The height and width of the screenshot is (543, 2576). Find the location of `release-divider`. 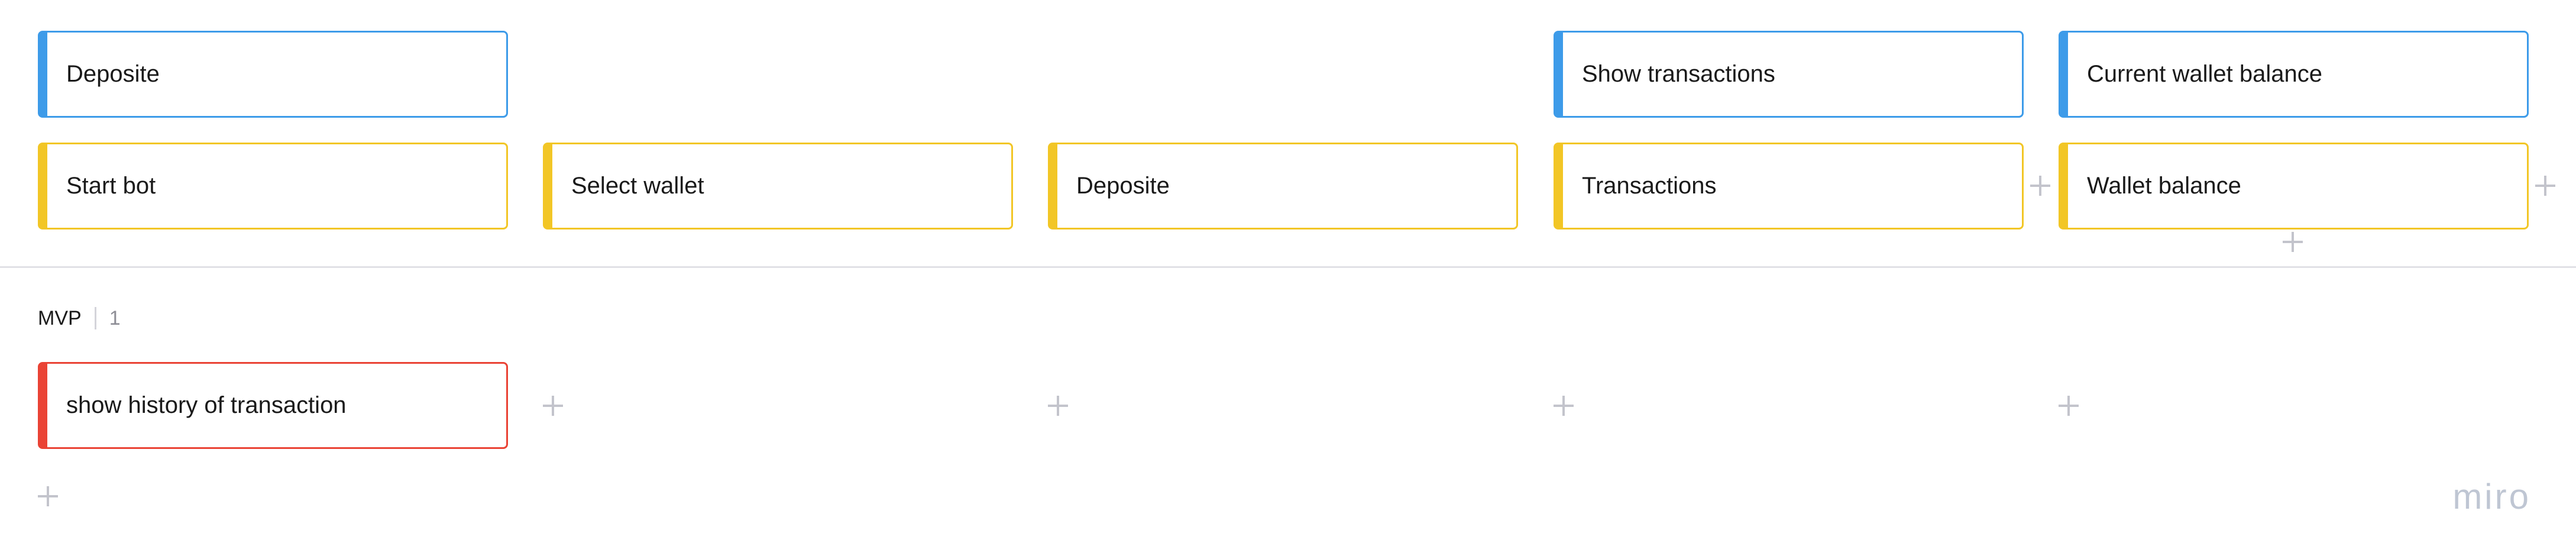

release-divider is located at coordinates (1288, 267).